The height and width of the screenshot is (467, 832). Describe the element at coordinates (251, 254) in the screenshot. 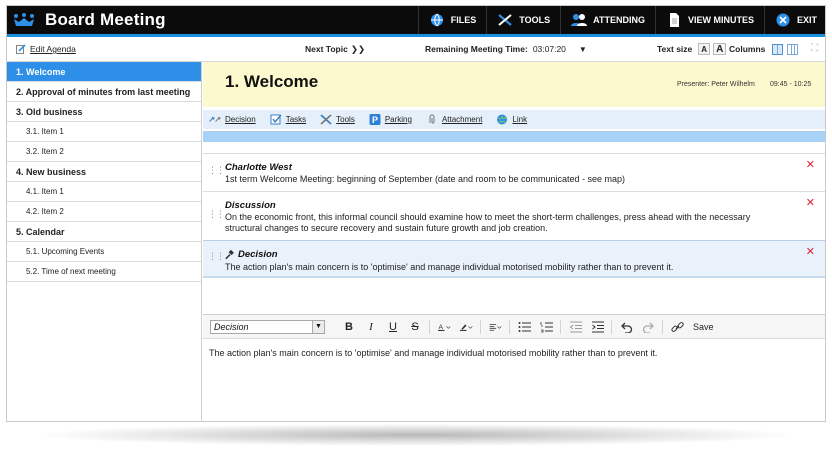

I see `entry-title-row: Decision` at that location.